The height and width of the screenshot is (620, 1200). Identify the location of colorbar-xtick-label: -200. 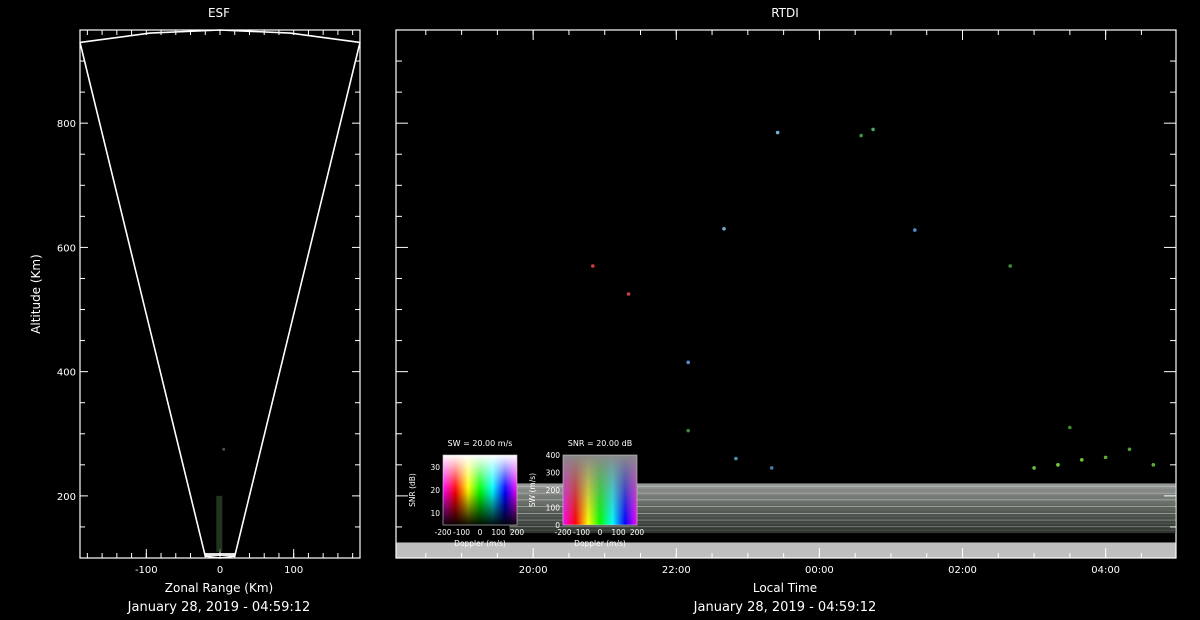
(442, 532).